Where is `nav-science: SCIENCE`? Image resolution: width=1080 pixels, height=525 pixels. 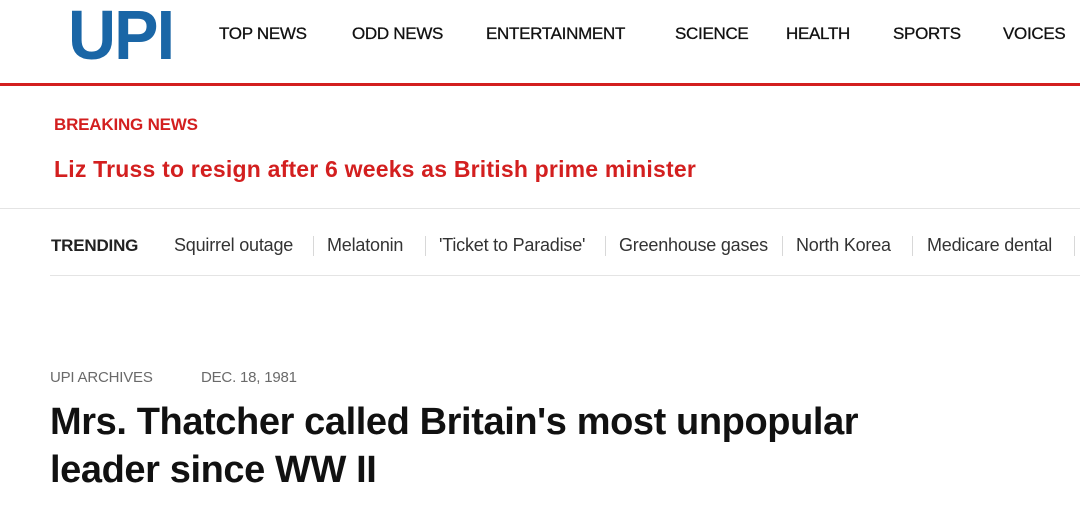
nav-science: SCIENCE is located at coordinates (712, 34).